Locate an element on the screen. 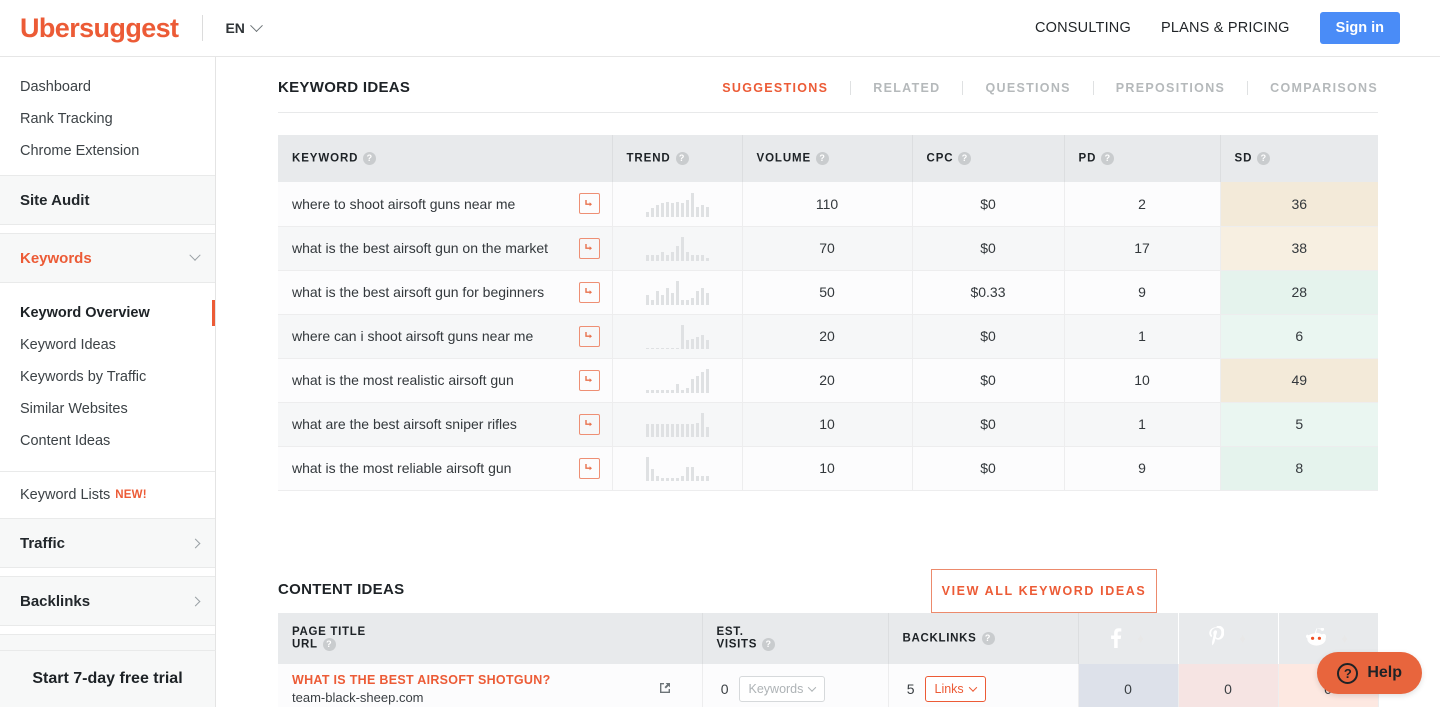 The width and height of the screenshot is (1440, 707). column-header-volume: VOLUME? is located at coordinates (827, 158).